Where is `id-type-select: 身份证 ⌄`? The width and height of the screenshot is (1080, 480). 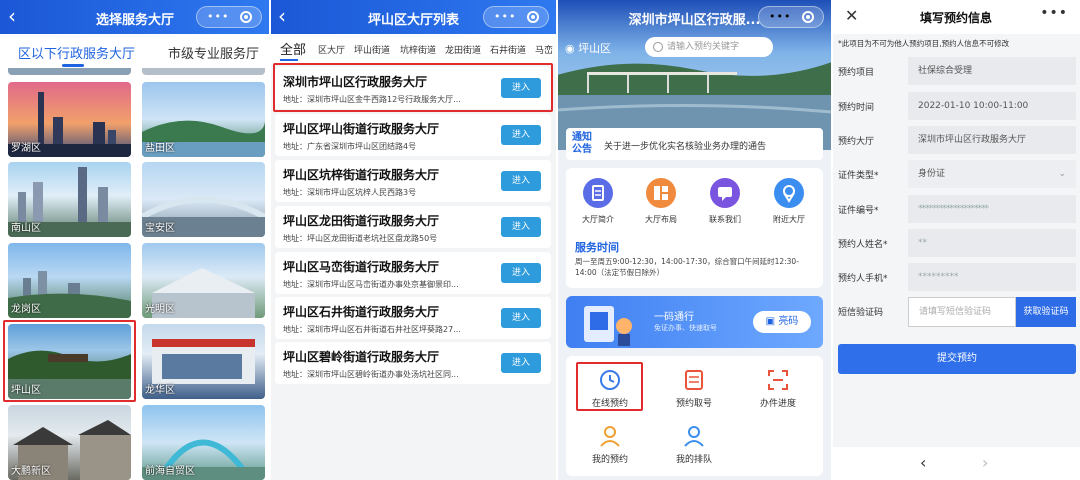
id-type-select: 身份证 ⌄ is located at coordinates (992, 174).